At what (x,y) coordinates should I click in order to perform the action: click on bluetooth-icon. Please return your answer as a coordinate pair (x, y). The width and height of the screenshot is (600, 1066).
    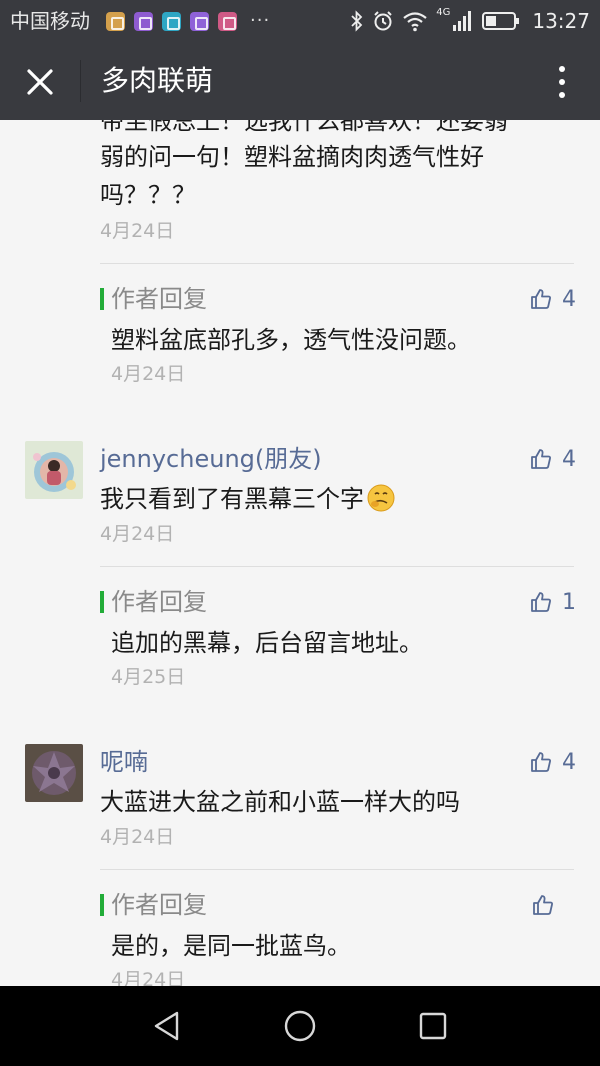
    Looking at the image, I should click on (357, 21).